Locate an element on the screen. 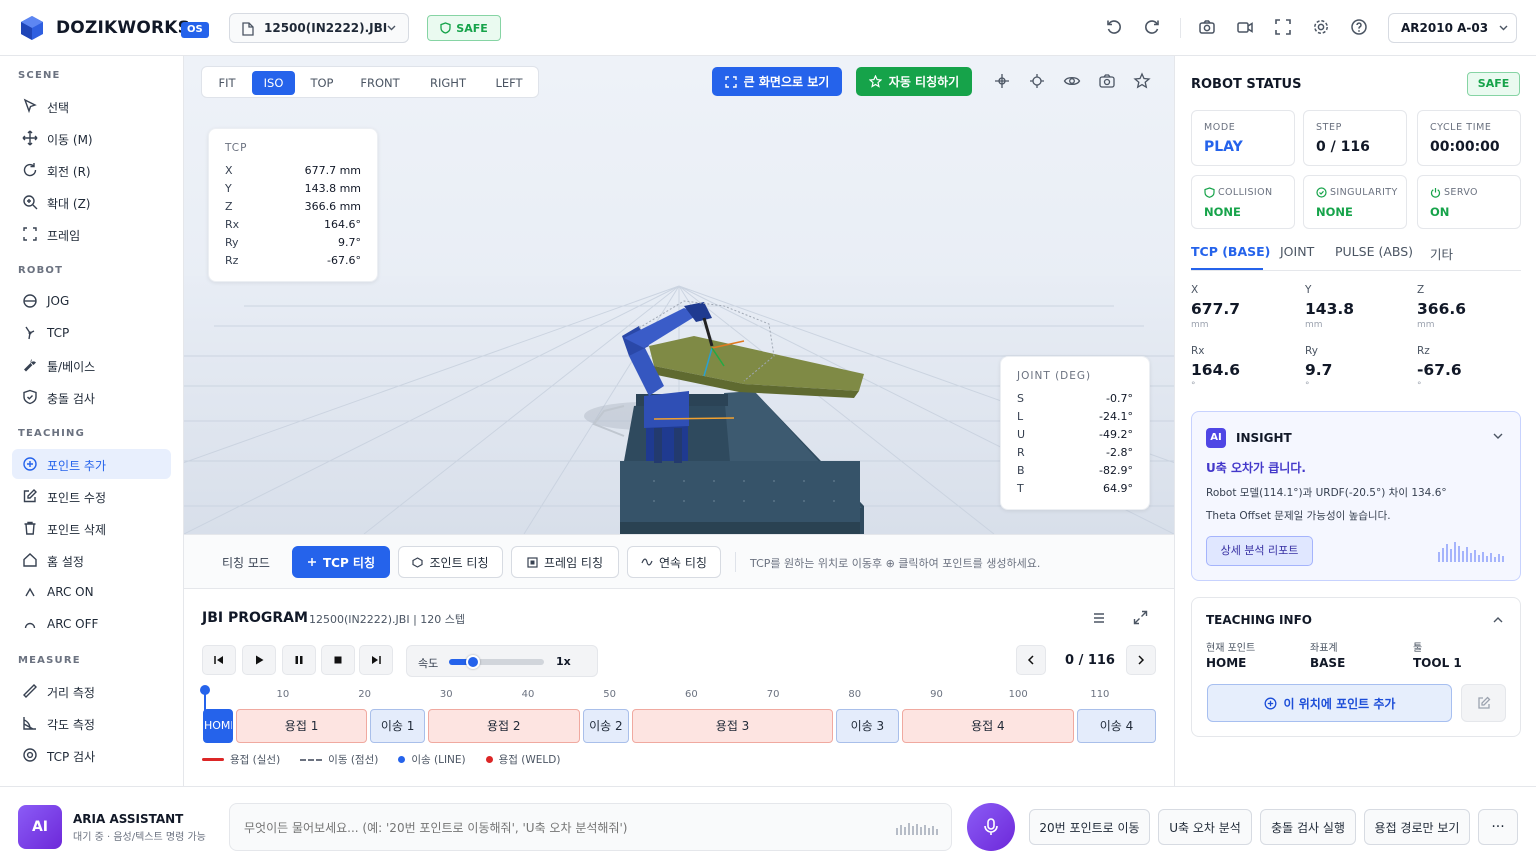 The height and width of the screenshot is (864, 1536). chip-weld-path-only: 용접 경로만 보기 is located at coordinates (1417, 827).